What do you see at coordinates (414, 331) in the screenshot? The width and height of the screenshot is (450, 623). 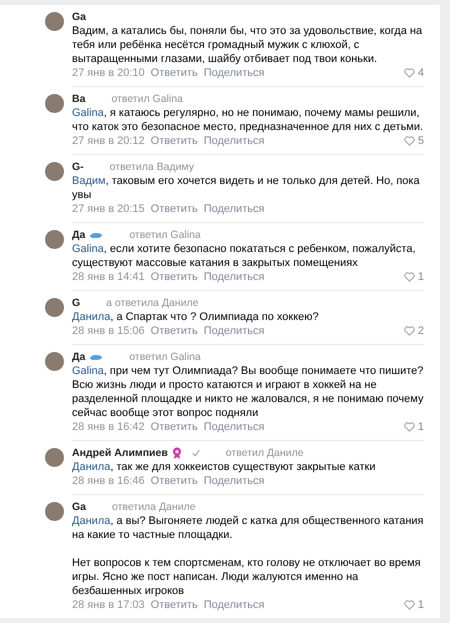 I see `like-button: 2` at bounding box center [414, 331].